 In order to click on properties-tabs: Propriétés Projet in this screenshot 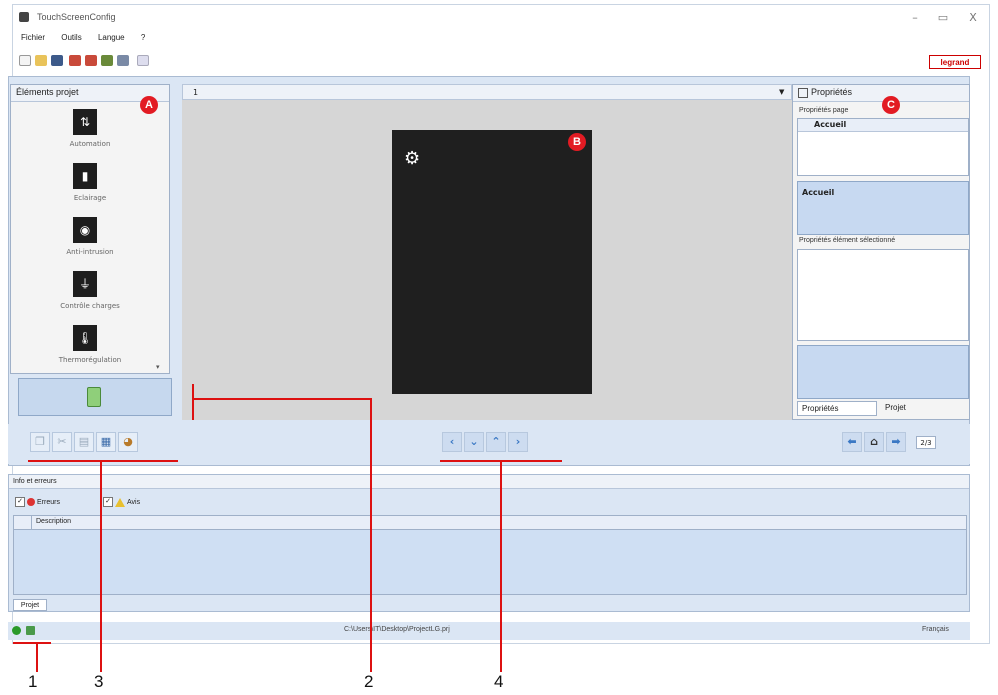, I will do `click(882, 409)`.